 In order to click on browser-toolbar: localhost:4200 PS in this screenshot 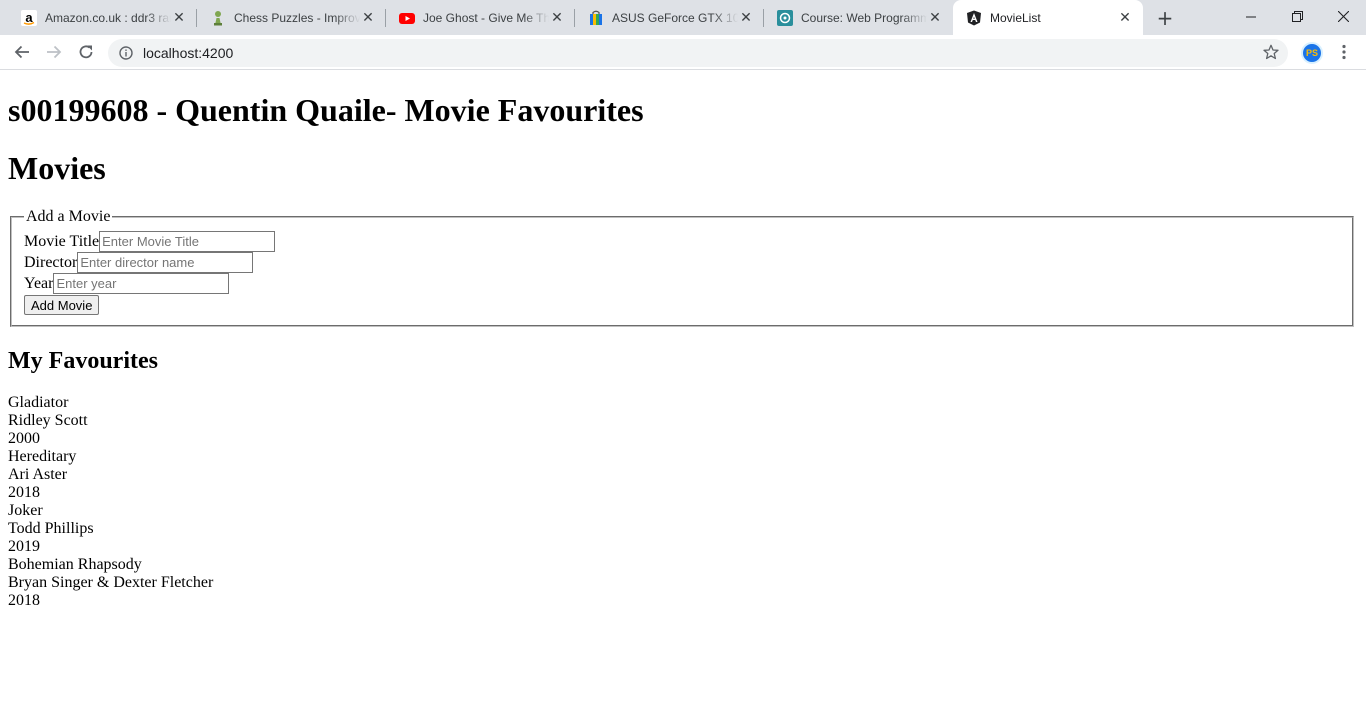, I will do `click(683, 52)`.